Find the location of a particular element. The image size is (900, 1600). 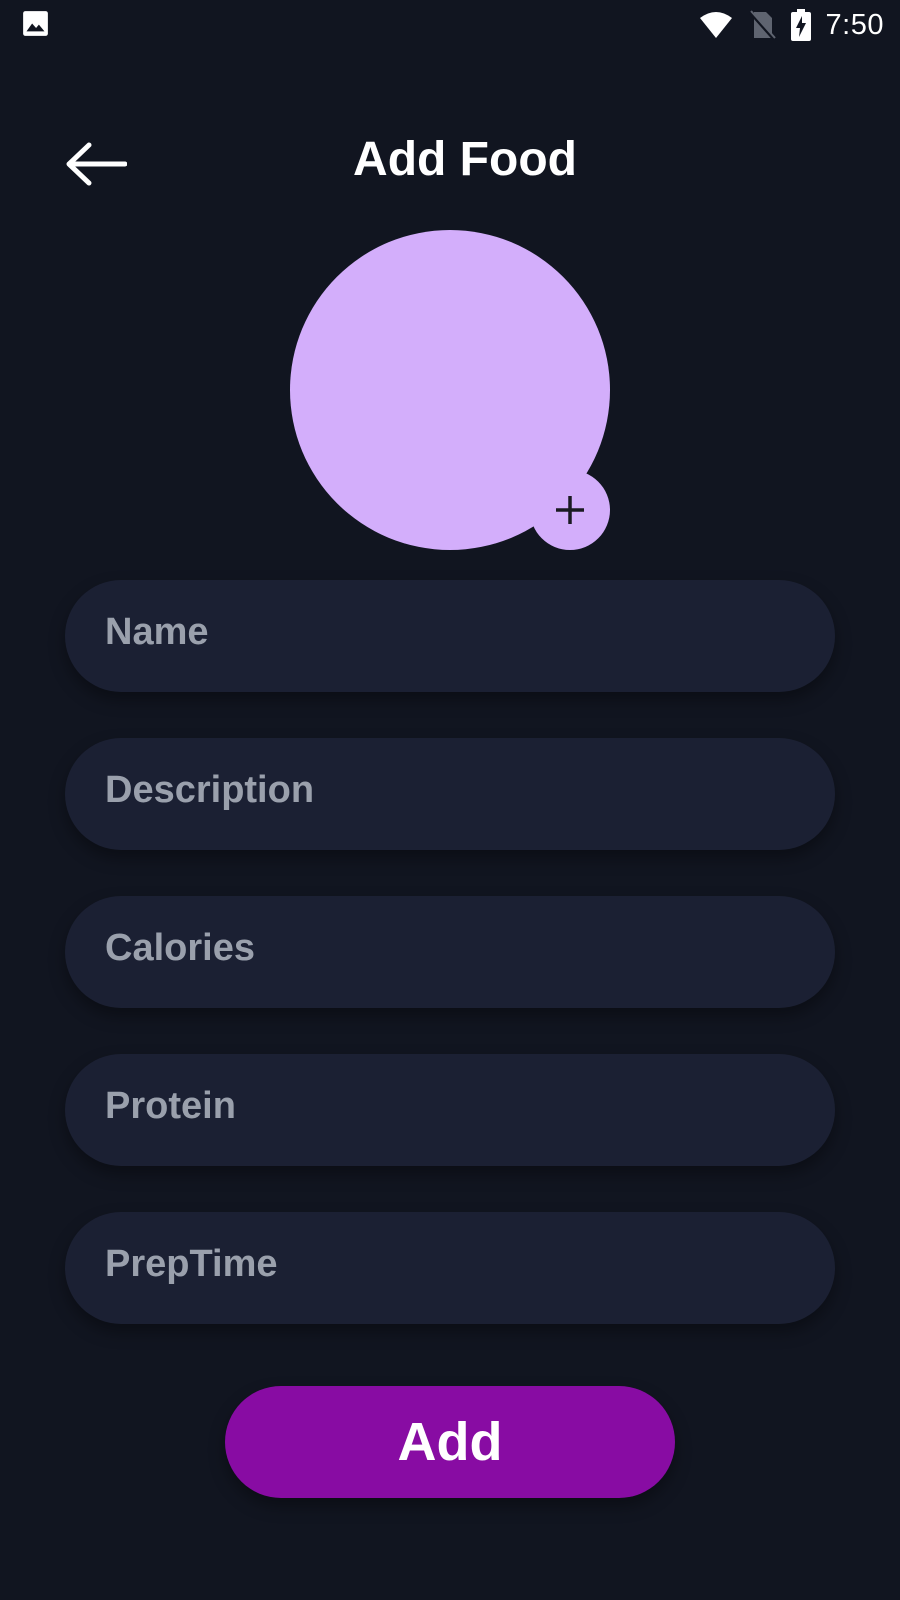

name-input is located at coordinates (450, 636).